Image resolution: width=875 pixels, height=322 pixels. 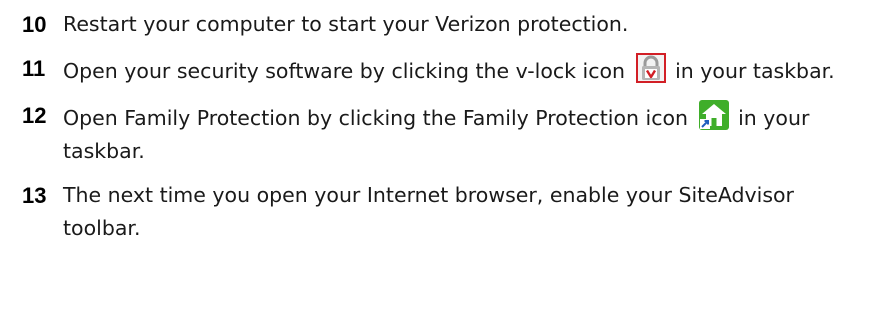 What do you see at coordinates (34, 195) in the screenshot?
I see `step-number: 13` at bounding box center [34, 195].